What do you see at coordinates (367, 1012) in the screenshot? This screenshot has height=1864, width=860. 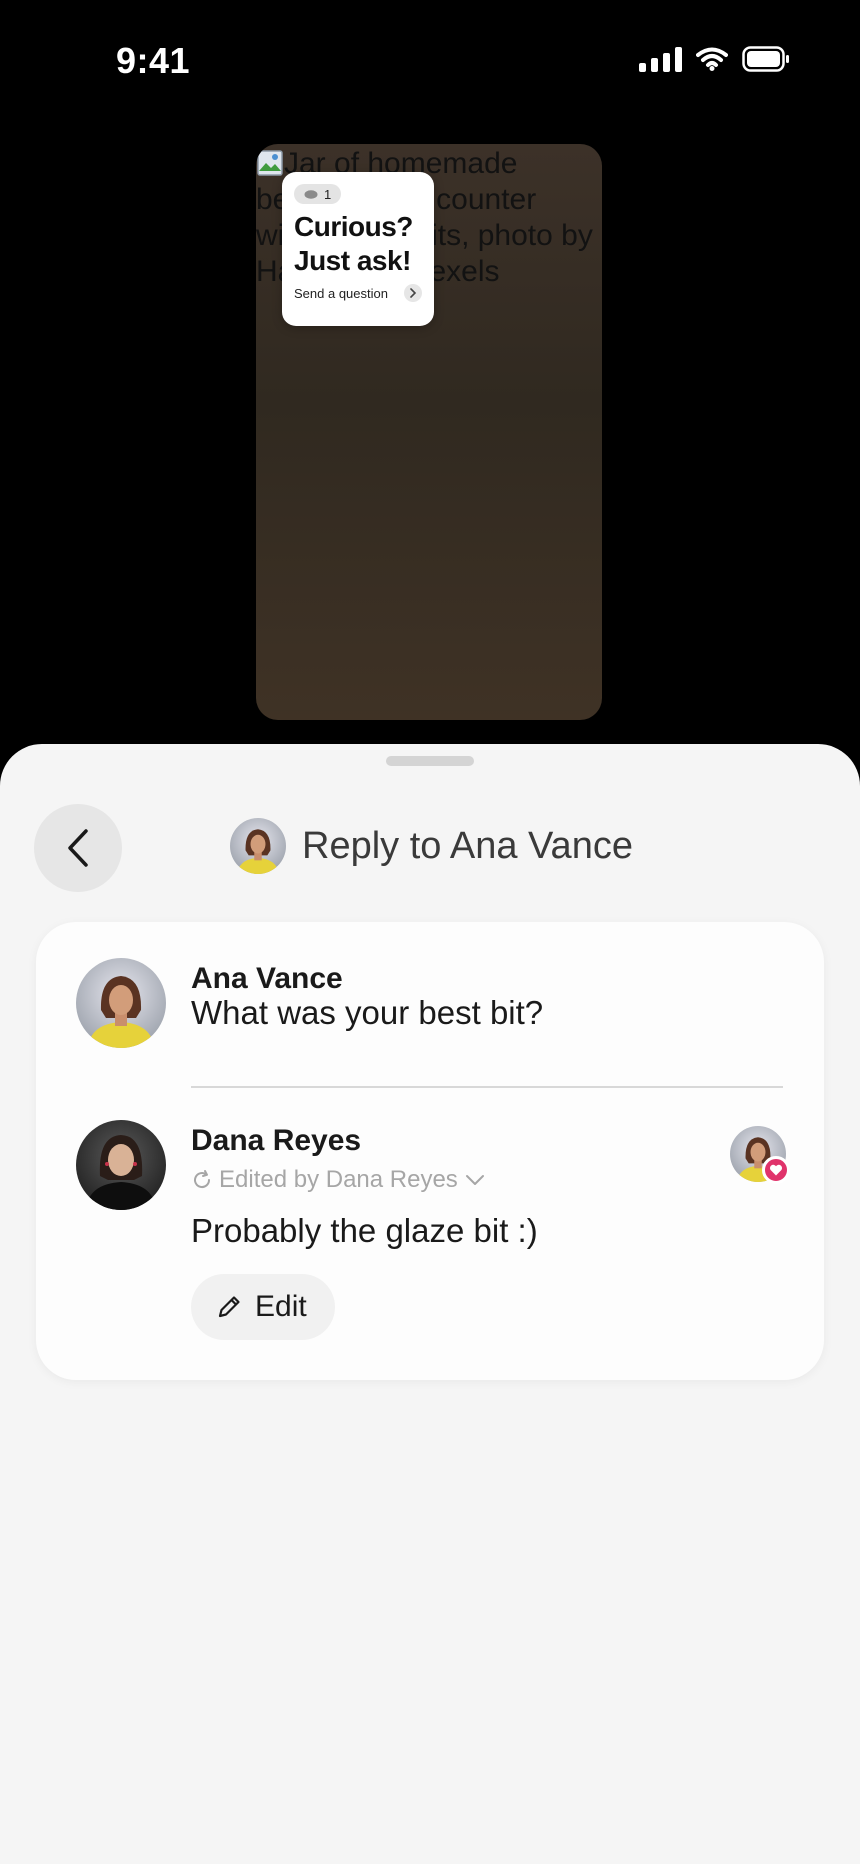 I see `question-text: What was your best bit?` at bounding box center [367, 1012].